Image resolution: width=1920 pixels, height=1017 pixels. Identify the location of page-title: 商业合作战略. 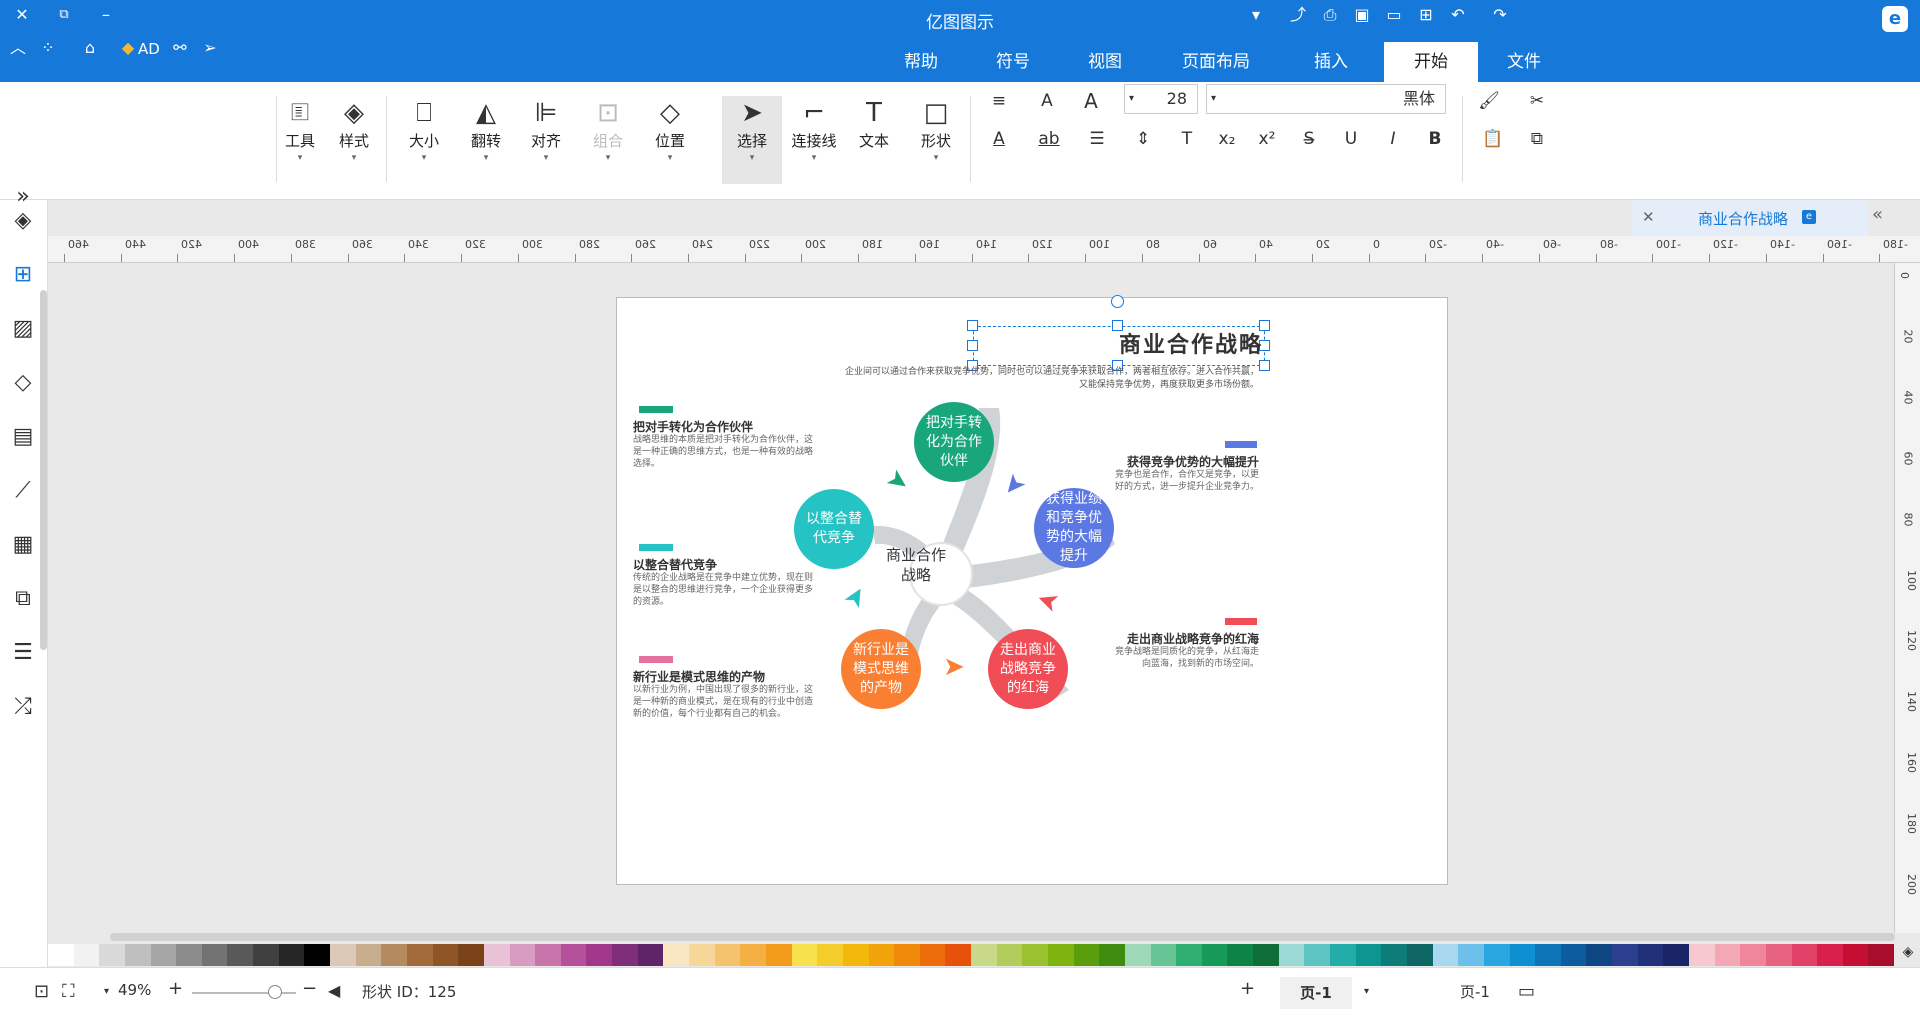
(1118, 346).